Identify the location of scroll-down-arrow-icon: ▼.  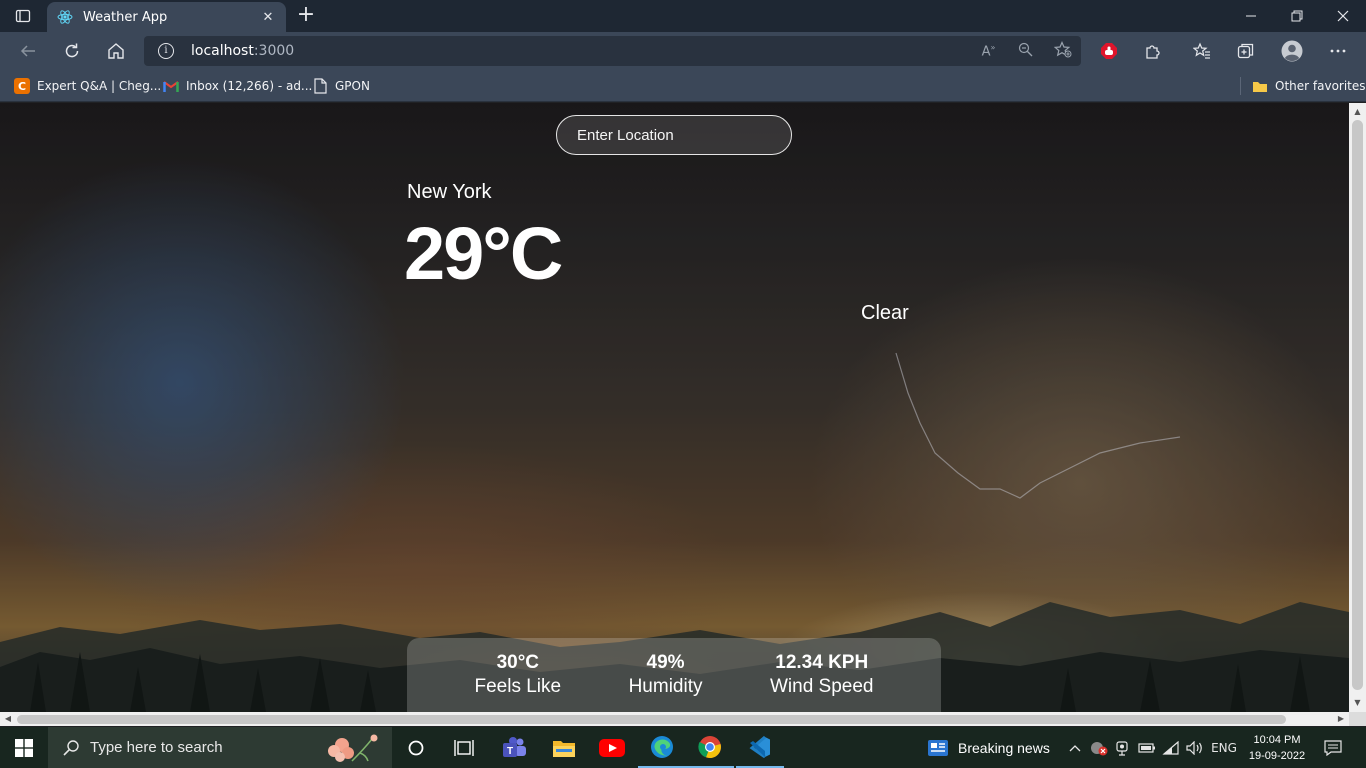
(1357, 703).